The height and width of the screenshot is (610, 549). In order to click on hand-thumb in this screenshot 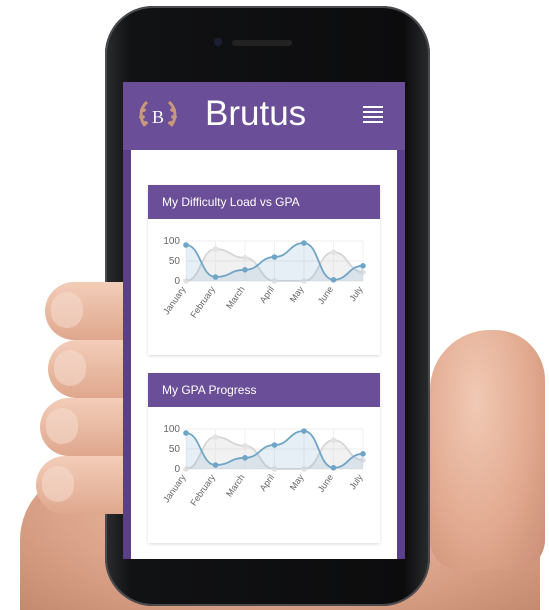, I will do `click(487, 450)`.